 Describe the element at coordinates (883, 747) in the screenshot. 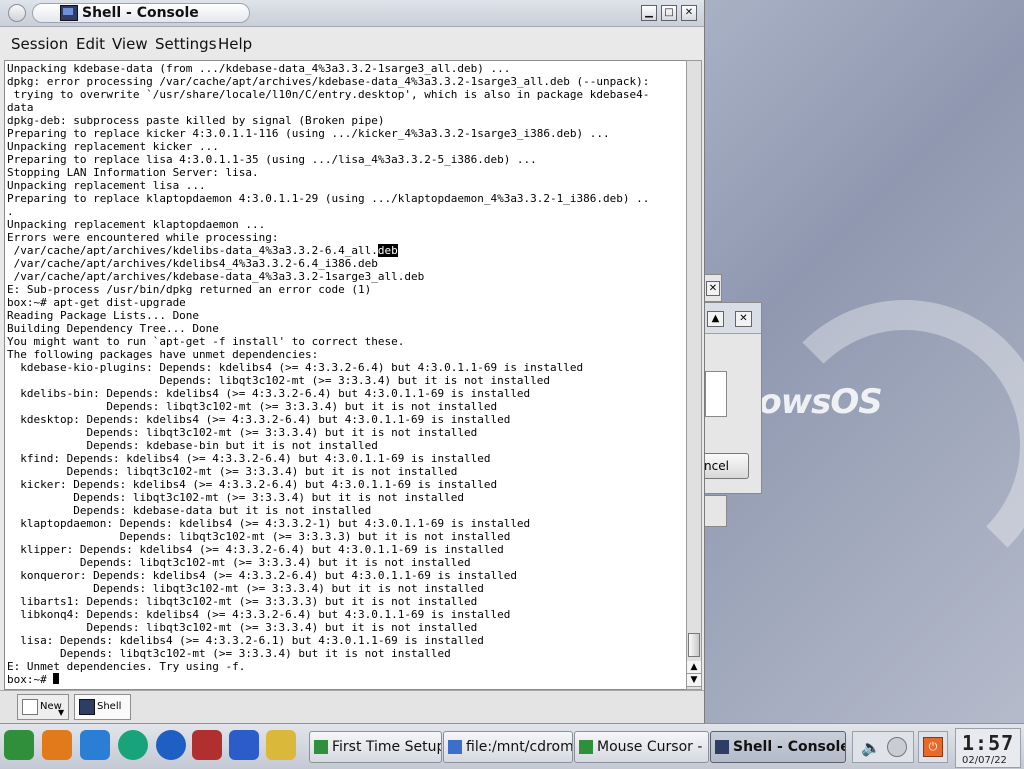

I see `system-tray: 🔈` at that location.